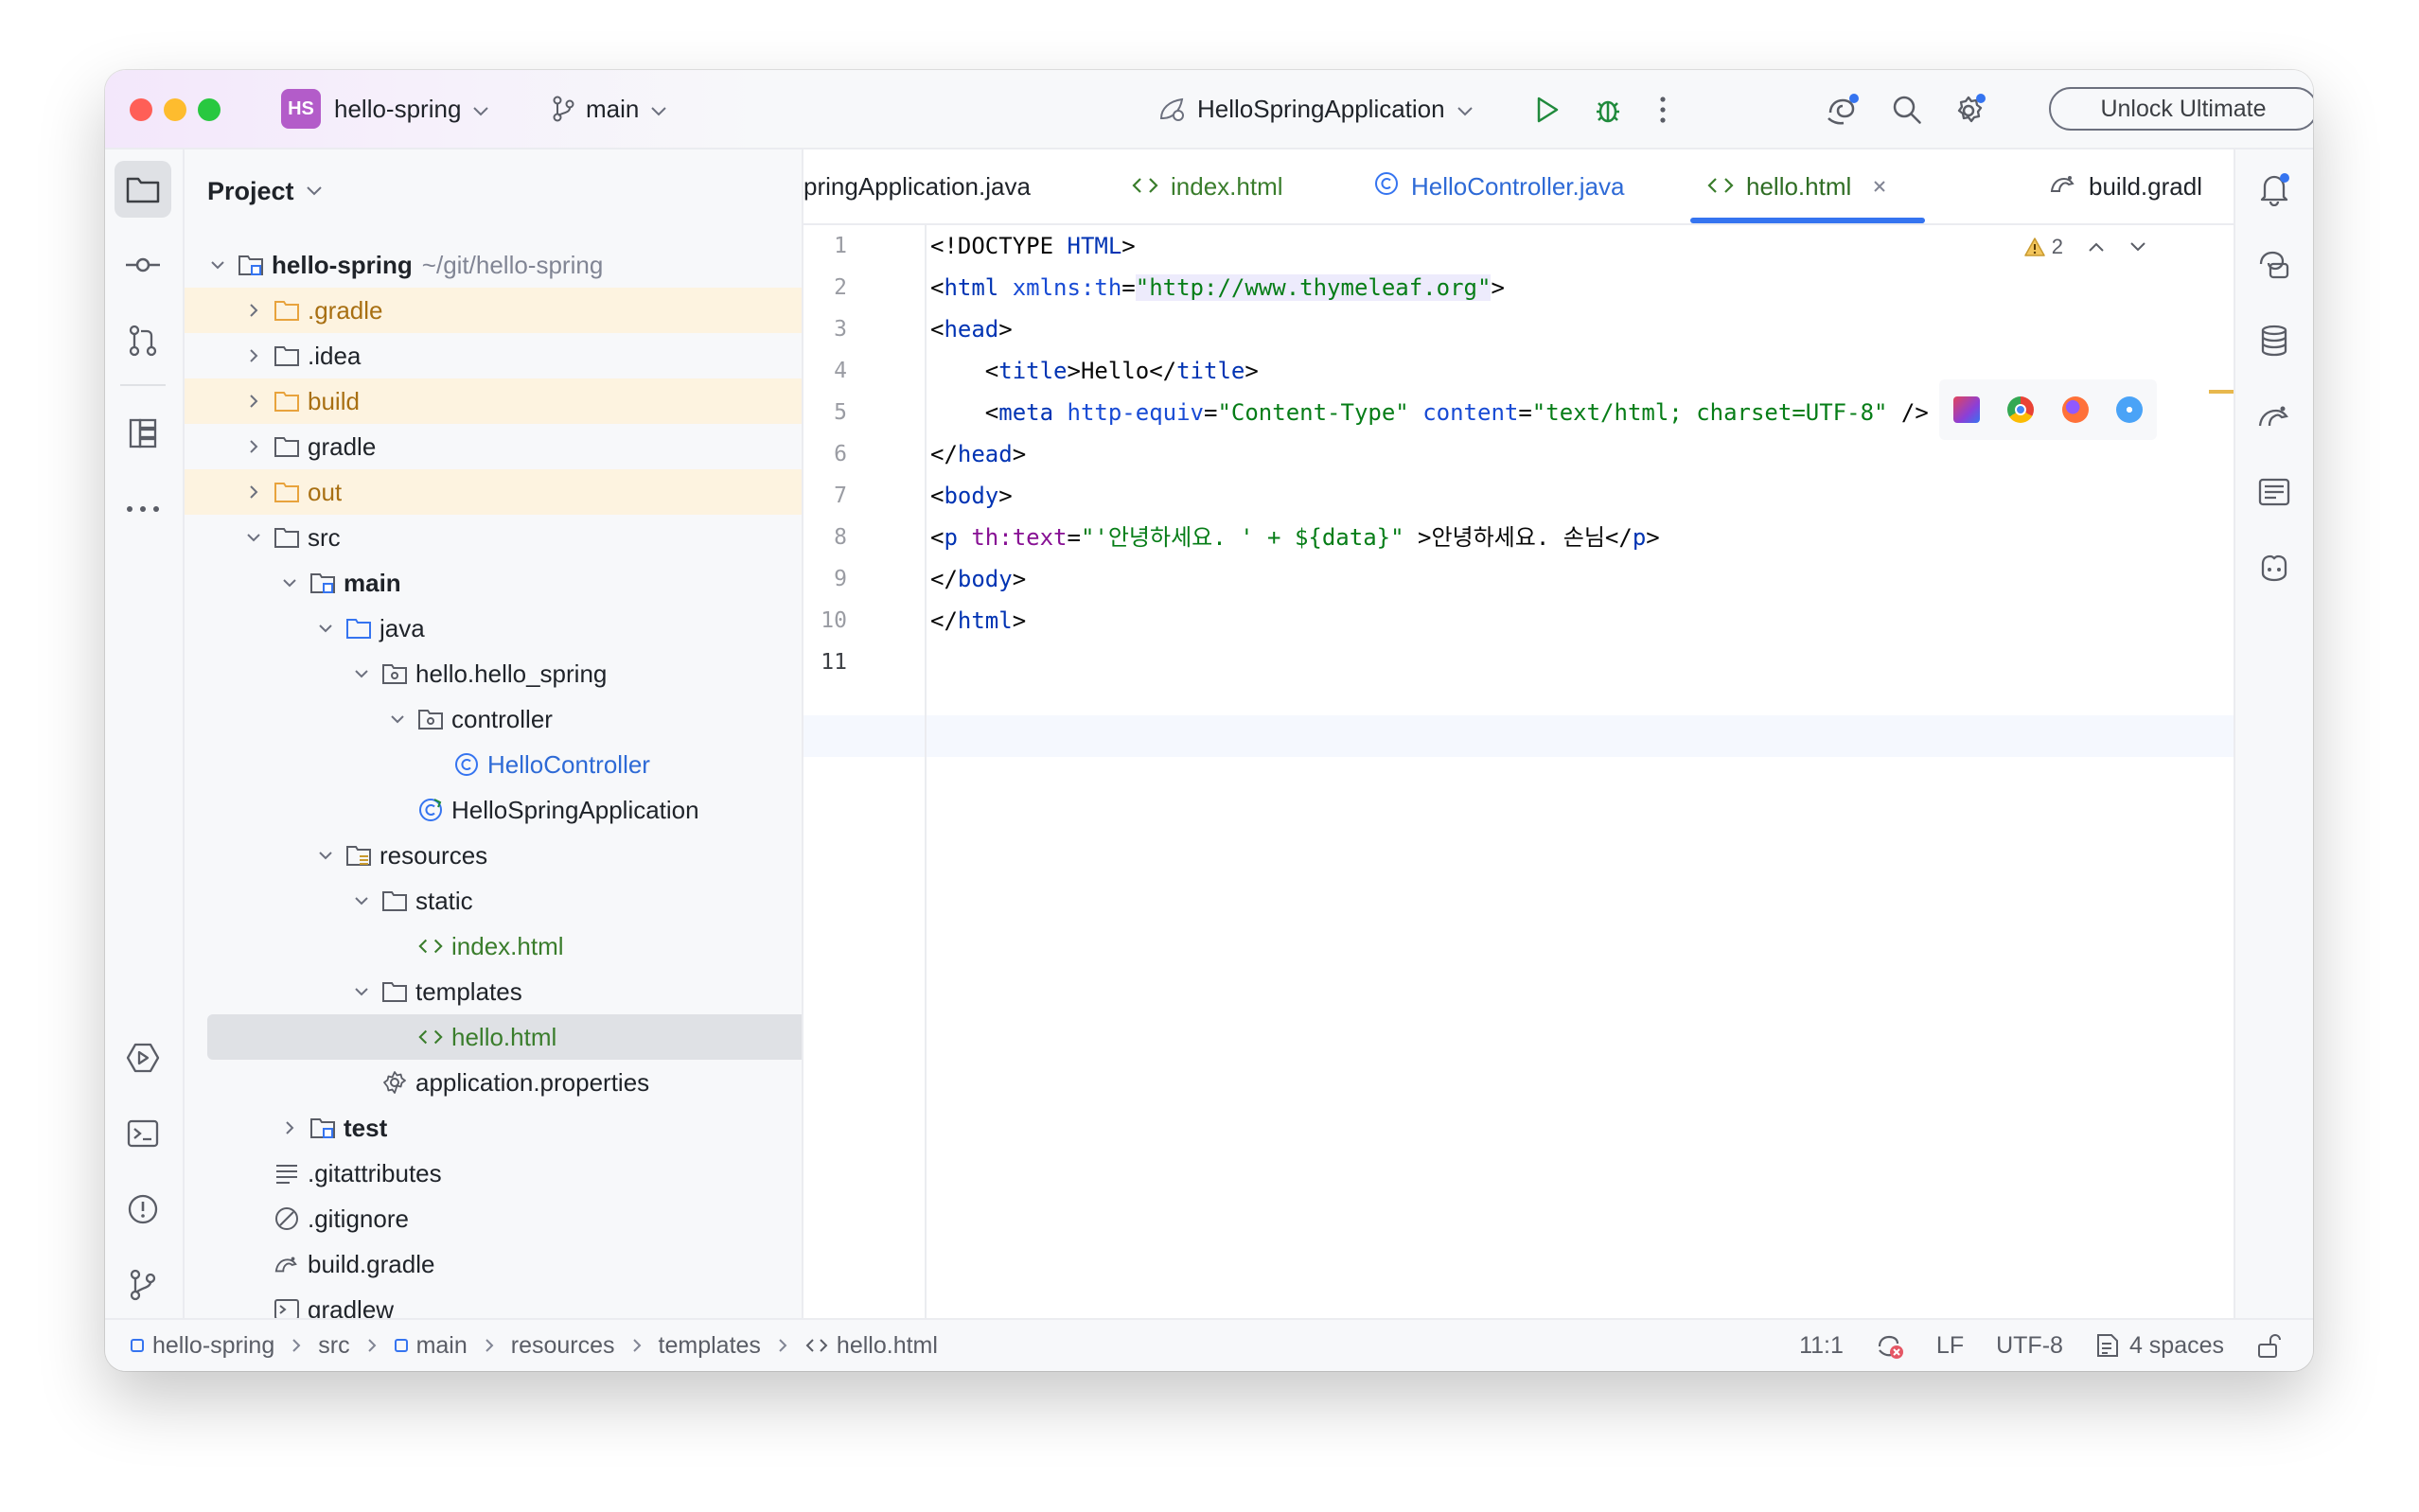  I want to click on close-window-button, so click(141, 109).